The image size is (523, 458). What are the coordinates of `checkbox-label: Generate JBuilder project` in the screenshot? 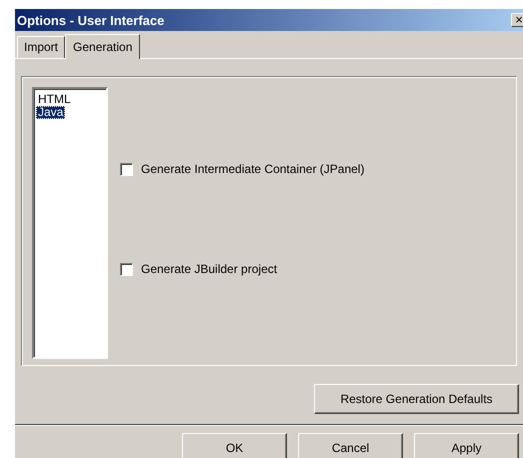 It's located at (209, 269).